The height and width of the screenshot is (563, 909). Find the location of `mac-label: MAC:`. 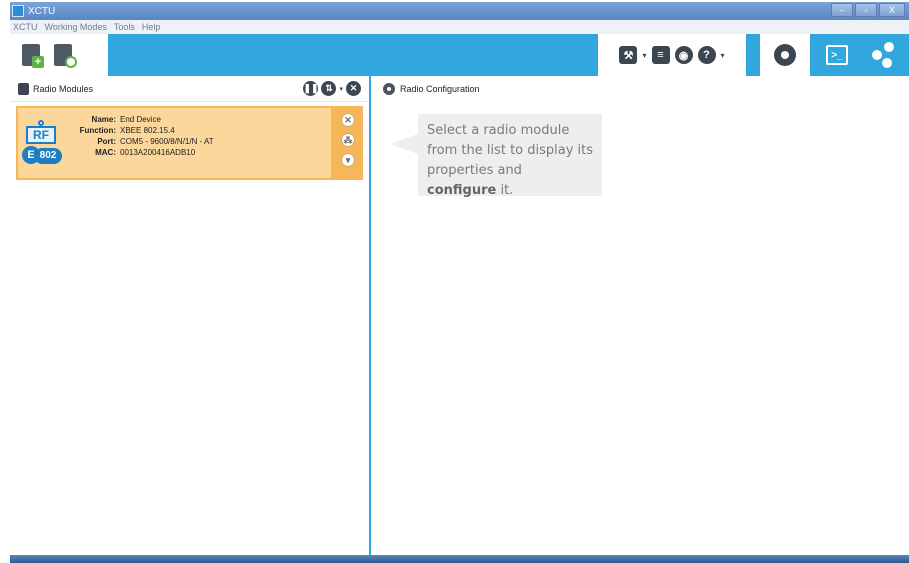

mac-label: MAC: is located at coordinates (105, 152).